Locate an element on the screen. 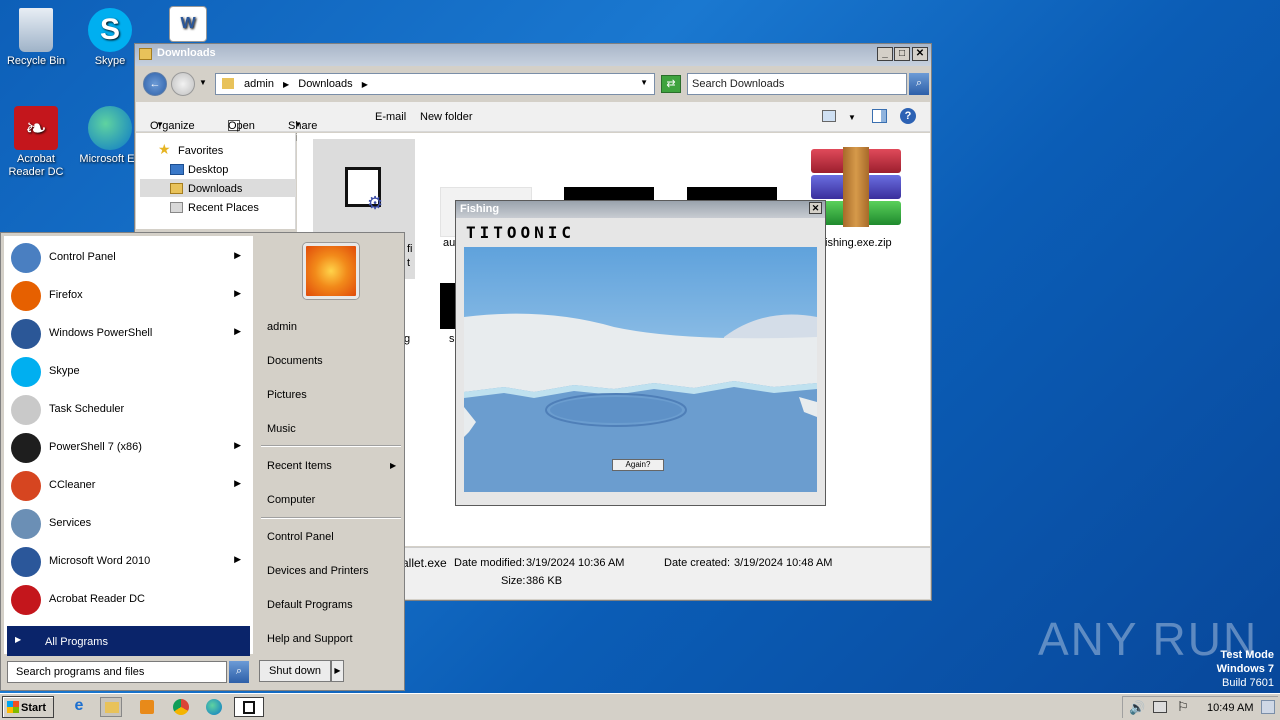 This screenshot has height=720, width=1280. breadcrumb-admin: admin is located at coordinates (259, 84).